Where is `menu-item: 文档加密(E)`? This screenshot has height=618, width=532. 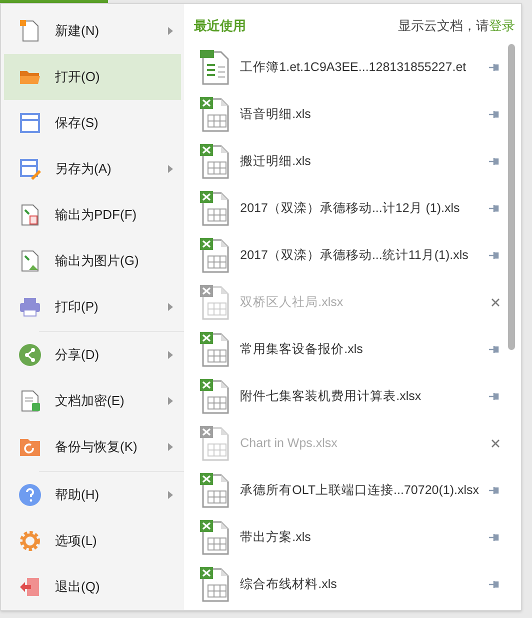
menu-item: 文档加密(E) is located at coordinates (93, 401).